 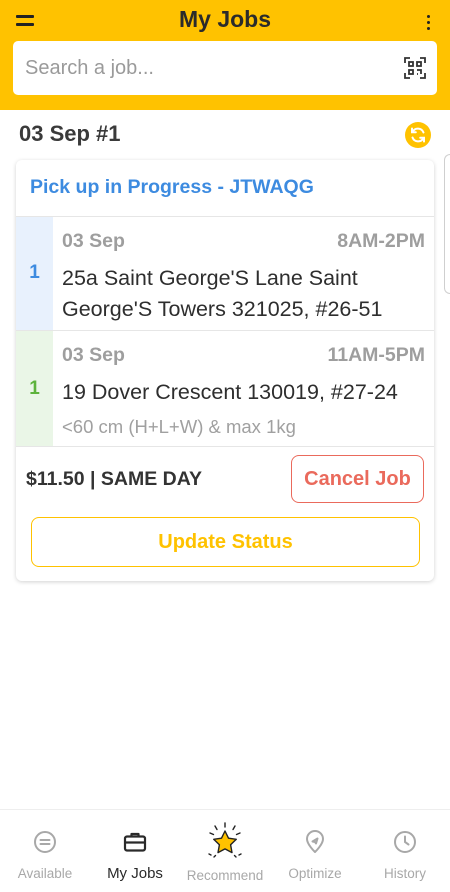 I want to click on nav-label: Optimize, so click(x=315, y=873).